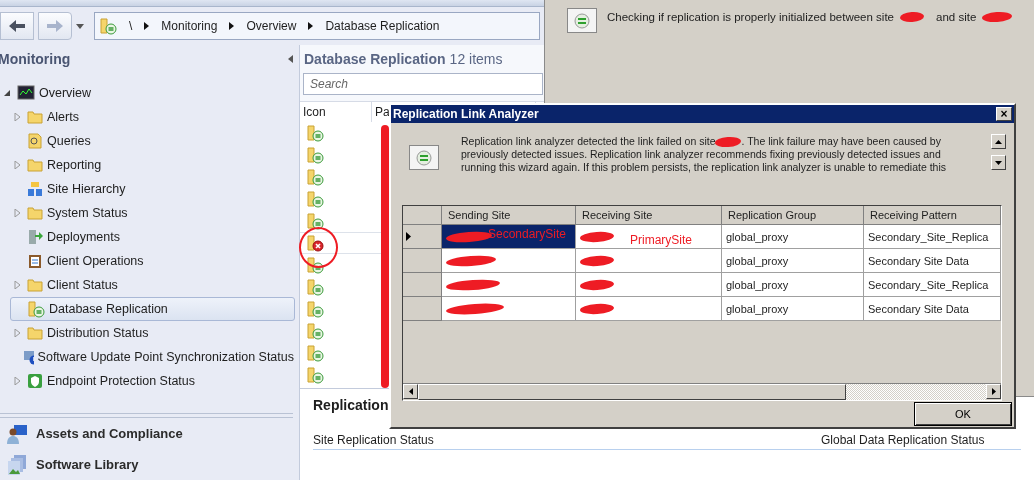 The image size is (1034, 480). I want to click on dropdown-caret-icon, so click(80, 26).